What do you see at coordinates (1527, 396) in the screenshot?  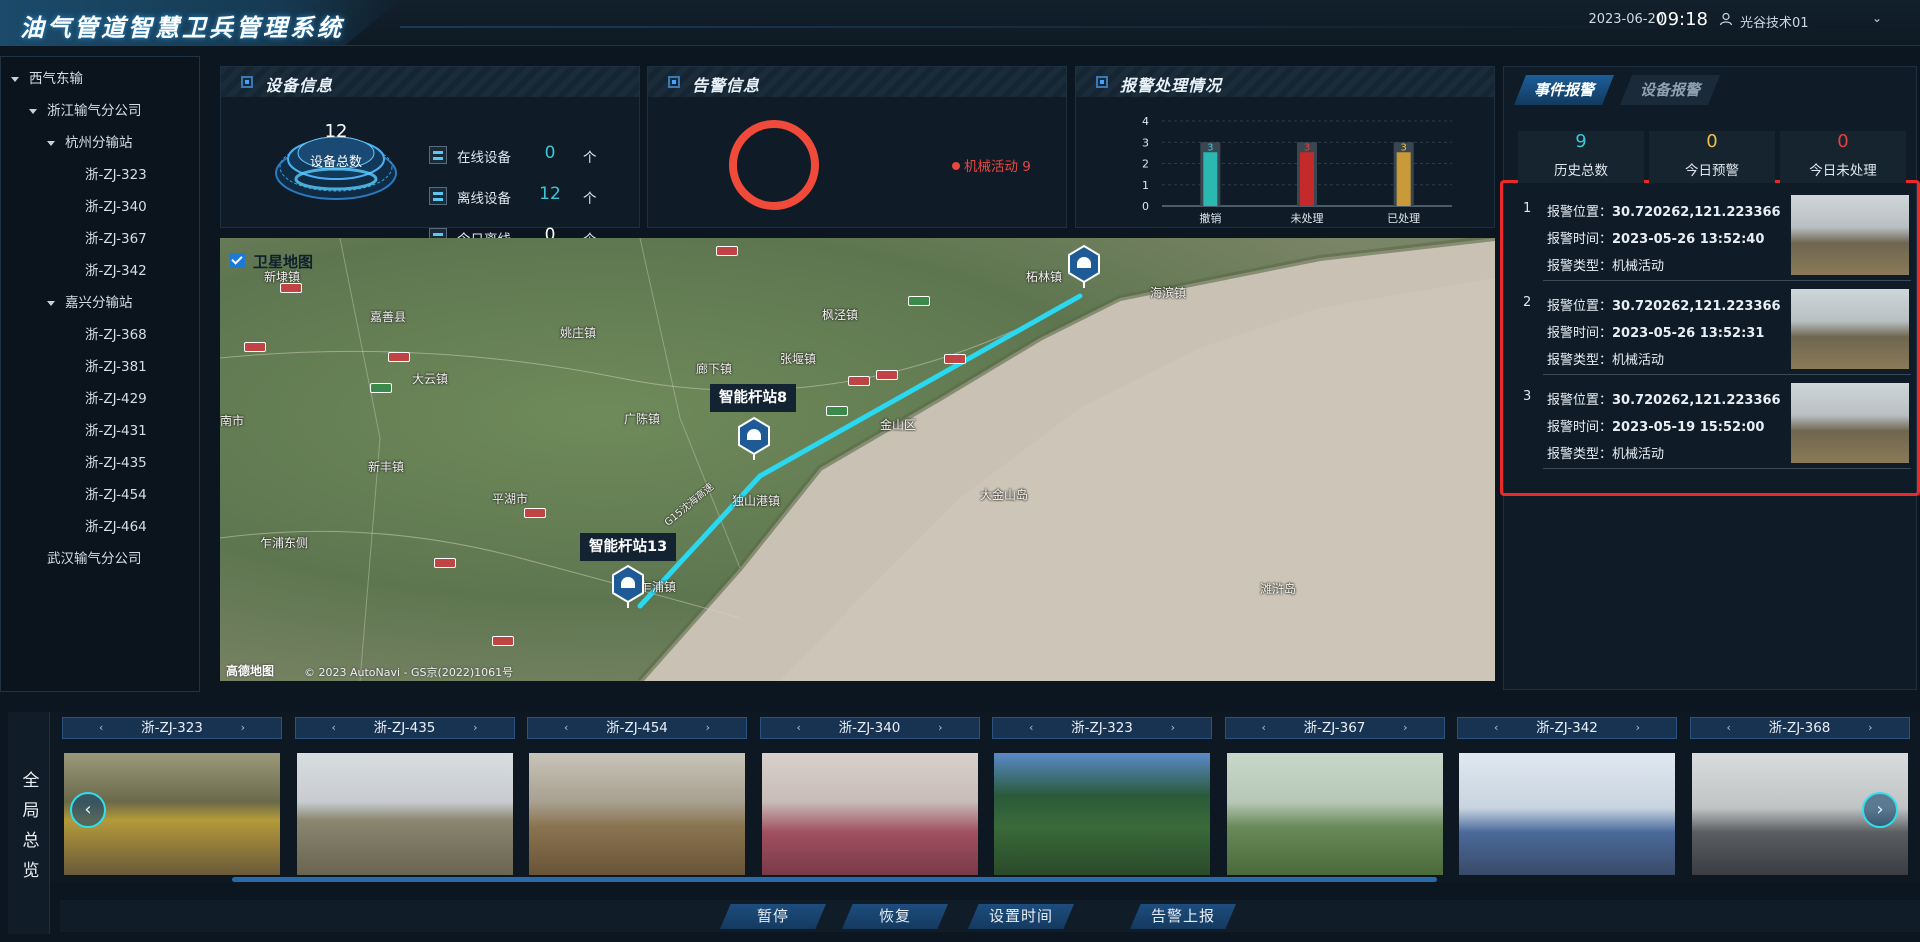 I see `event-index: 3` at bounding box center [1527, 396].